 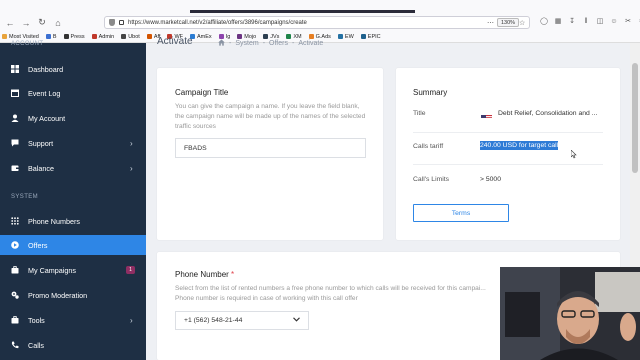 What do you see at coordinates (73, 69) in the screenshot?
I see `sidebar-item-dashboard: Dashboard` at bounding box center [73, 69].